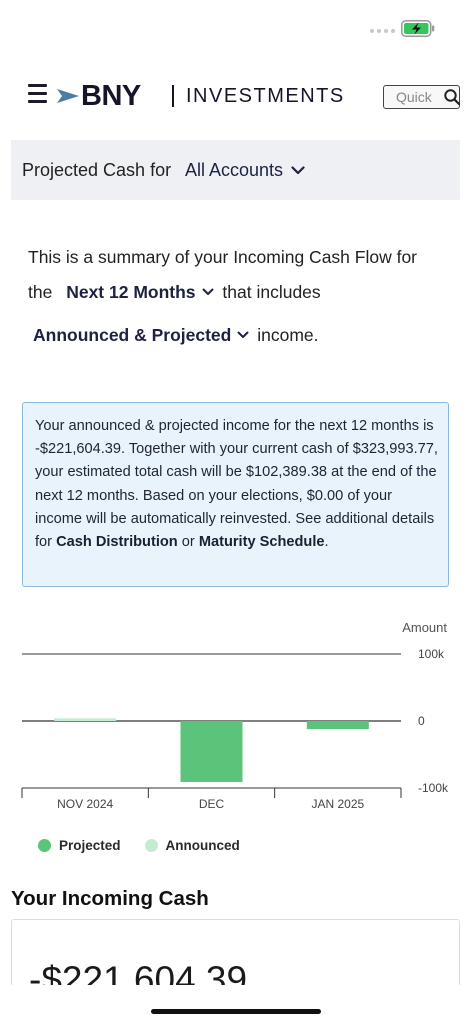 The width and height of the screenshot is (471, 1024). Describe the element at coordinates (151, 845) in the screenshot. I see `legend-dot-announced` at that location.